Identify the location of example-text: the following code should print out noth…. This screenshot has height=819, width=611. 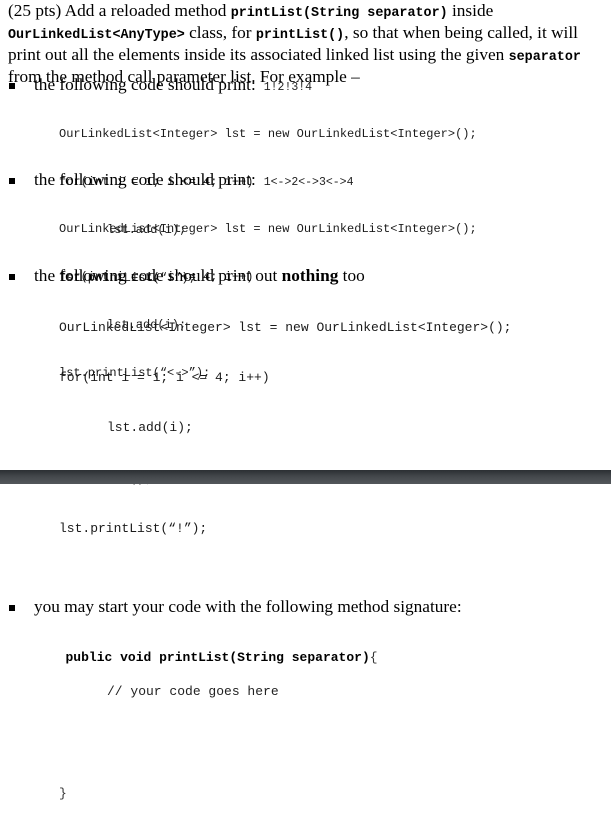
(199, 276).